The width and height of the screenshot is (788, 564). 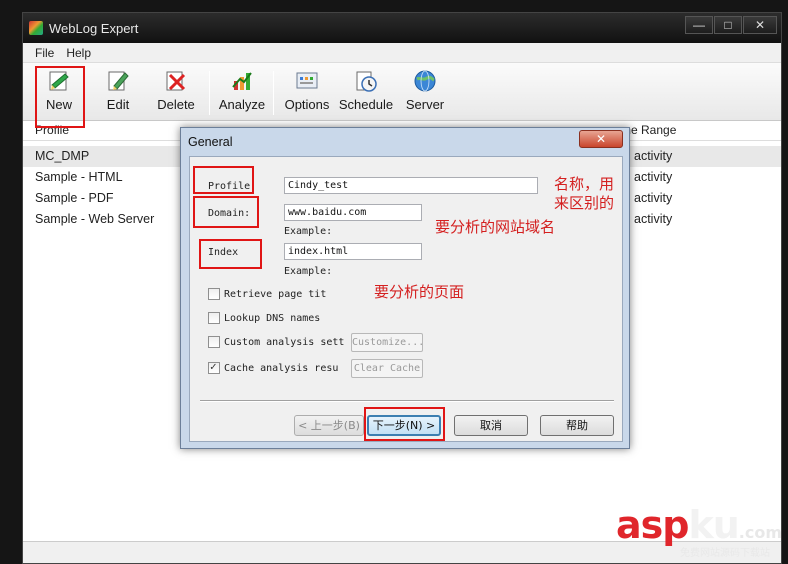 What do you see at coordinates (272, 318) in the screenshot?
I see `lookup-dns-label: Lookup DNS names` at bounding box center [272, 318].